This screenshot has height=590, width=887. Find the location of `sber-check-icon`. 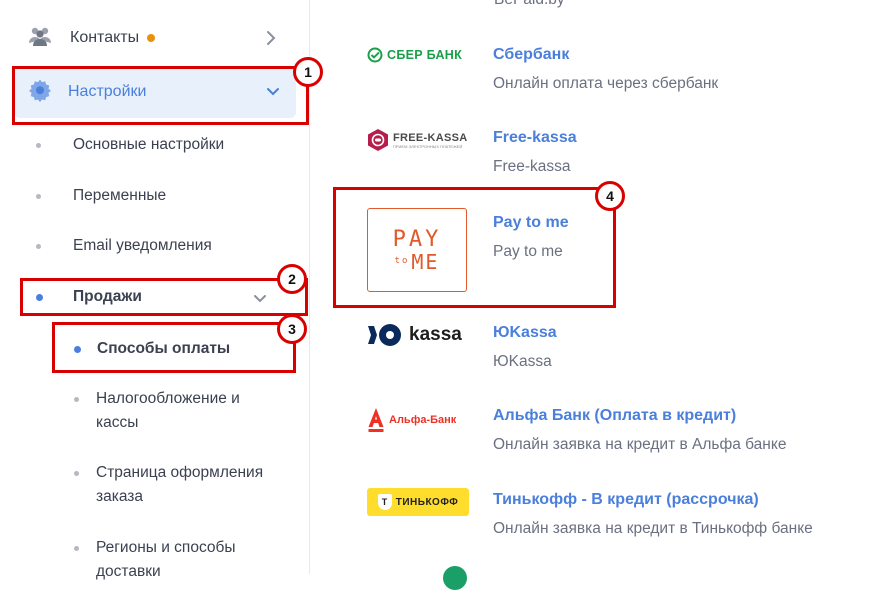

sber-check-icon is located at coordinates (375, 55).